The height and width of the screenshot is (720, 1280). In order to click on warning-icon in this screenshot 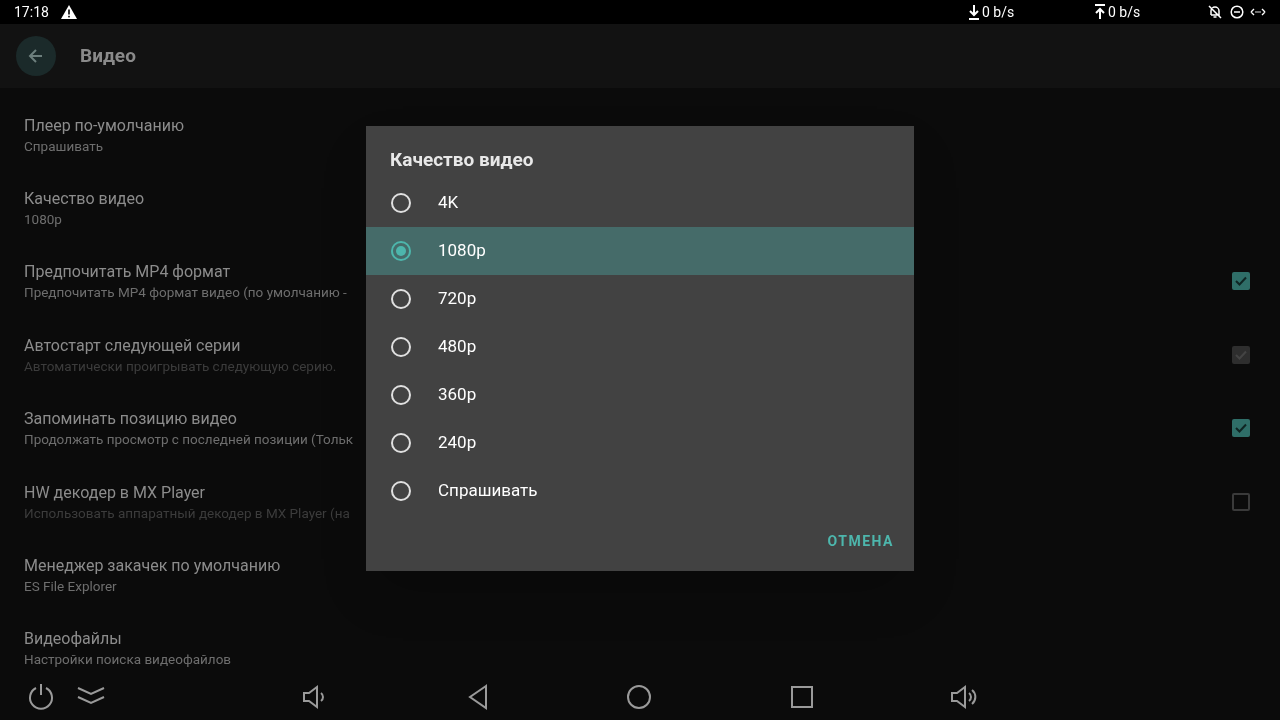, I will do `click(68, 12)`.